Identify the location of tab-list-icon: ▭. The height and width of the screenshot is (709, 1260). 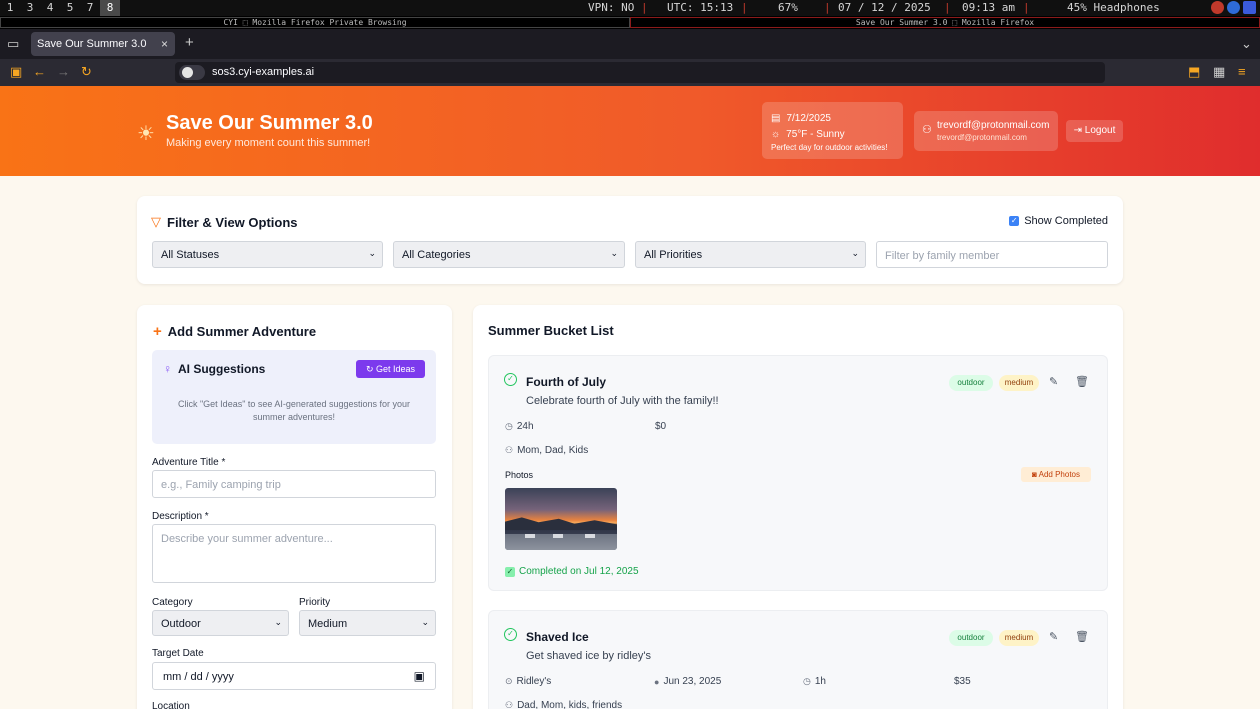
(13, 44).